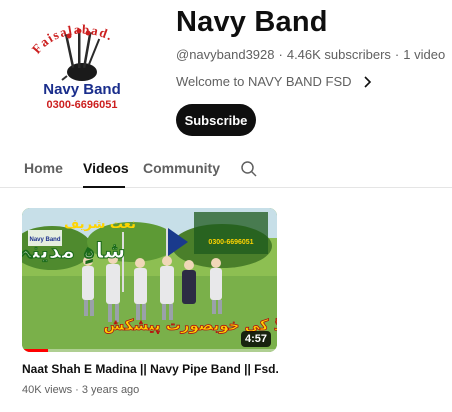  Describe the element at coordinates (338, 54) in the screenshot. I see `subscriber-count: 4.46K subscribers` at that location.